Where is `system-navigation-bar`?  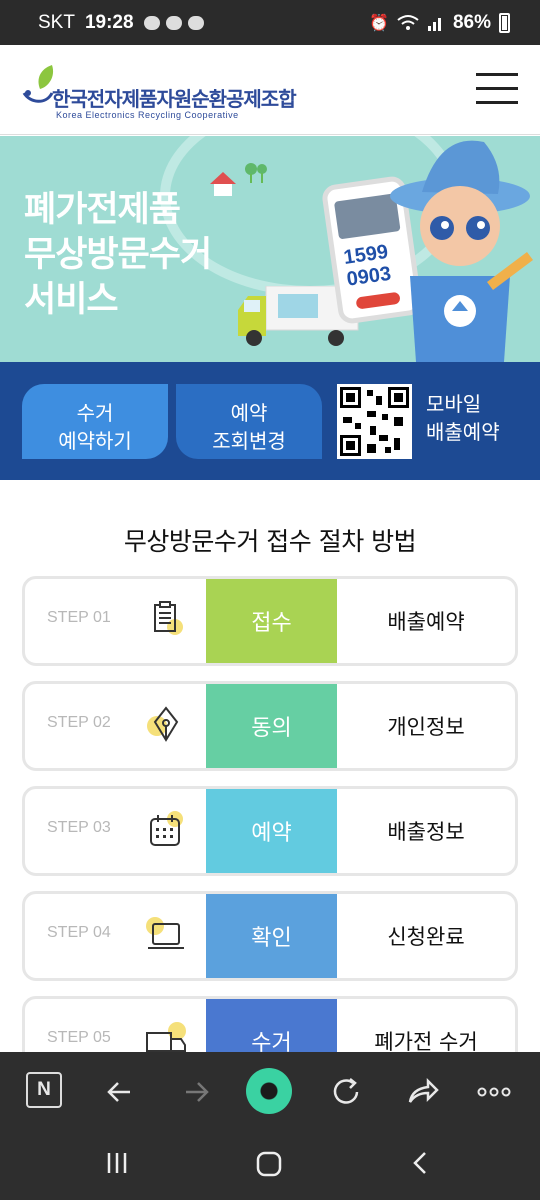 system-navigation-bar is located at coordinates (270, 1164).